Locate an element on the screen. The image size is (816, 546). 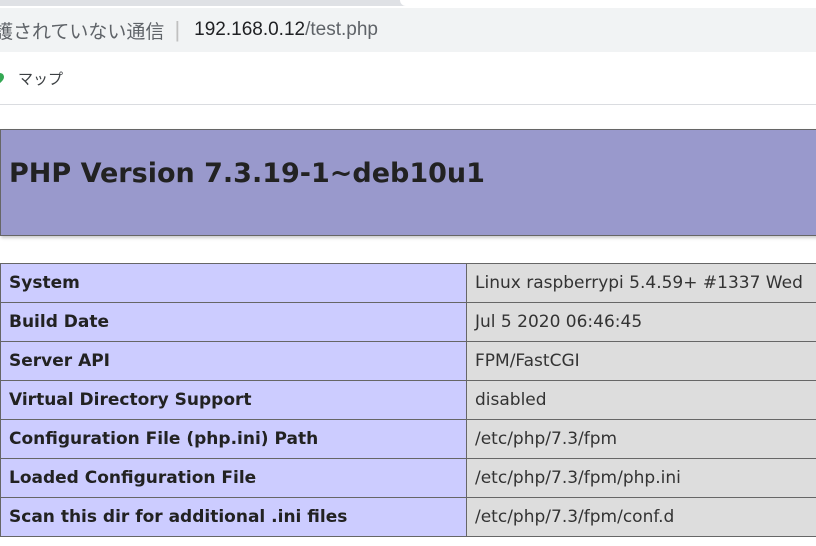
bookmark-label: マップ is located at coordinates (41, 79).